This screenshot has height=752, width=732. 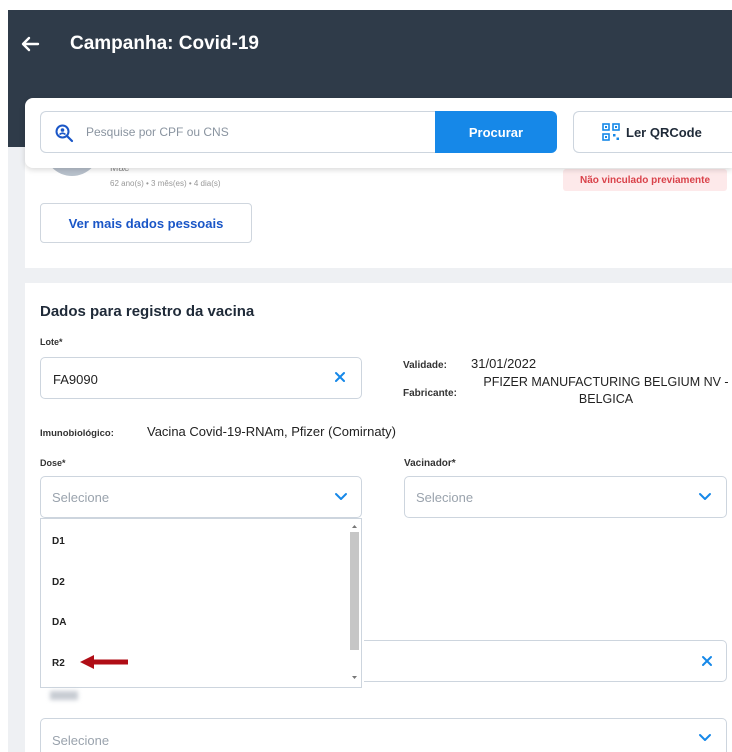 I want to click on imunobiologico-value: Vacina Covid-19-RNAm, Pfizer (Comirnaty), so click(x=271, y=431).